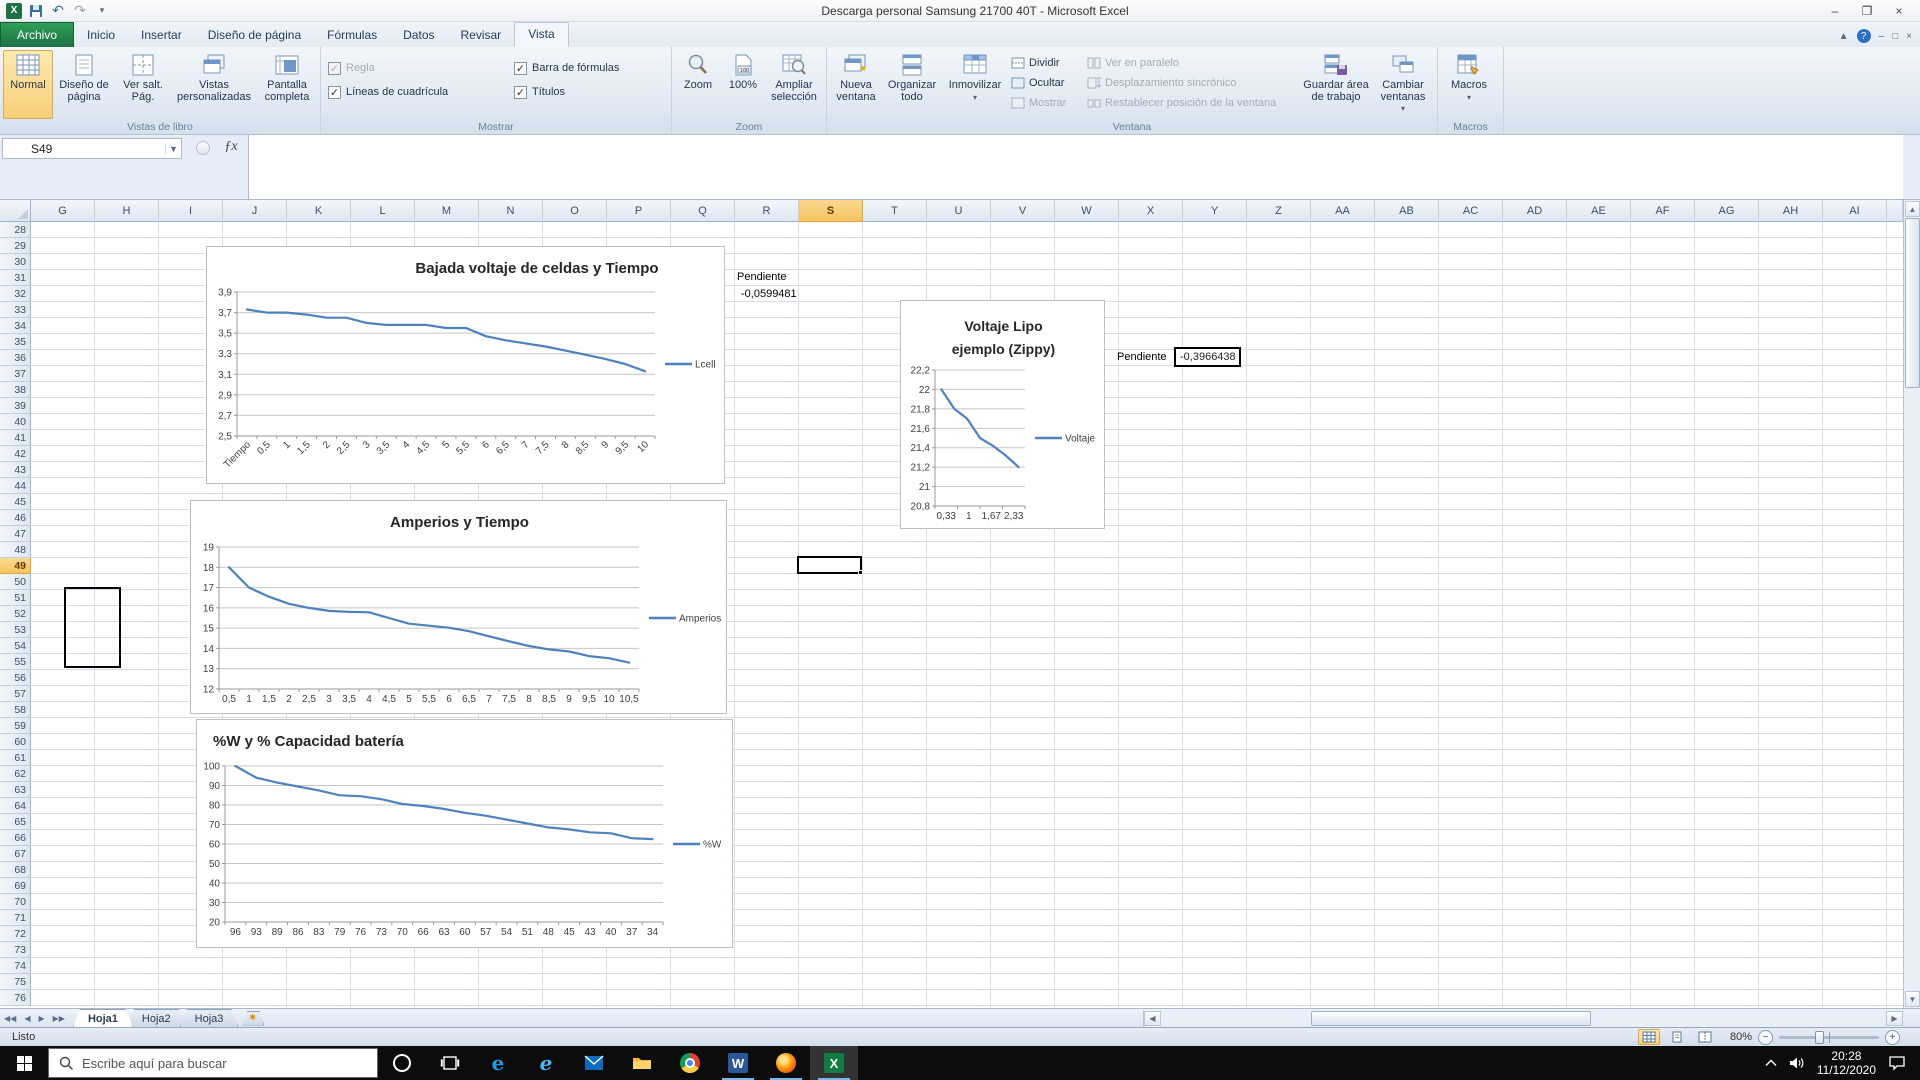  Describe the element at coordinates (15, 454) in the screenshot. I see `row-header-42: 42` at that location.